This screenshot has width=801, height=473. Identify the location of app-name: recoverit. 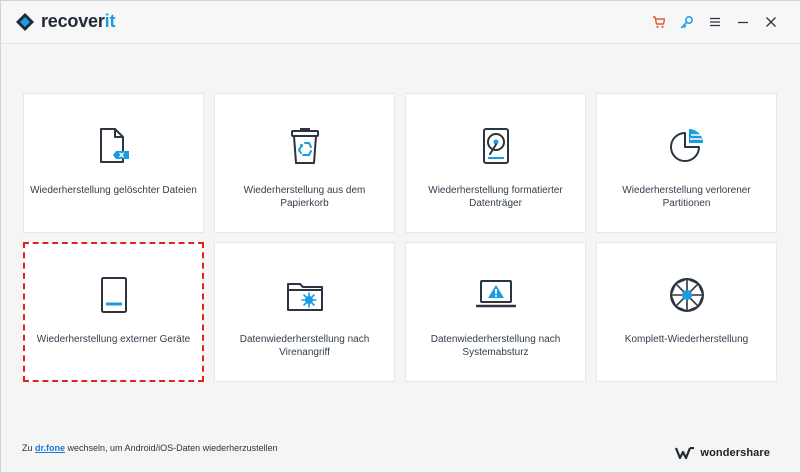
(78, 21).